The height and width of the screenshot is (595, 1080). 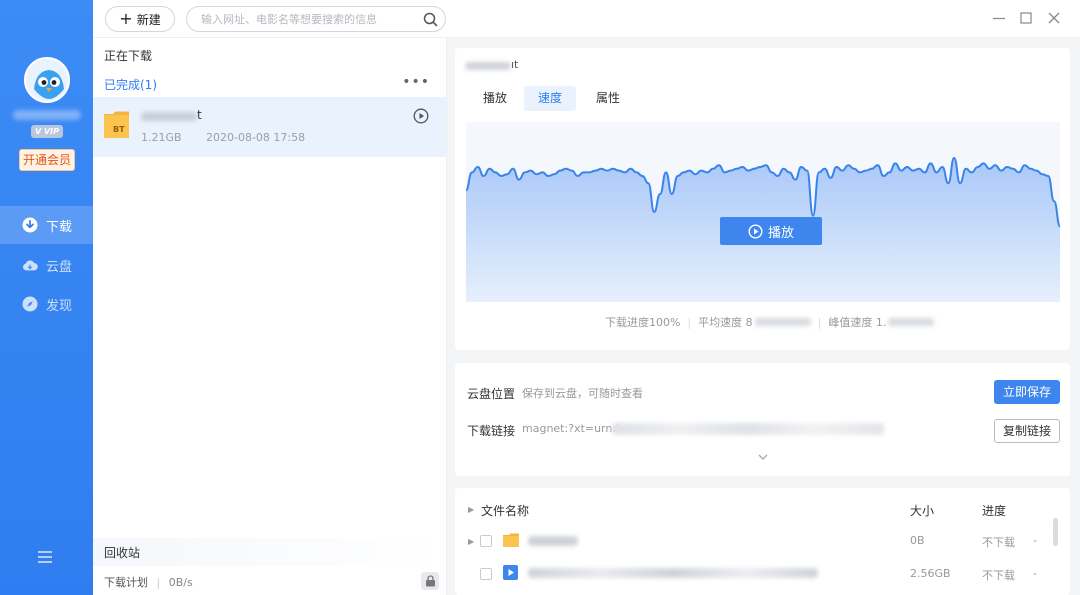 I want to click on new-task-button: + 新建, so click(x=140, y=19).